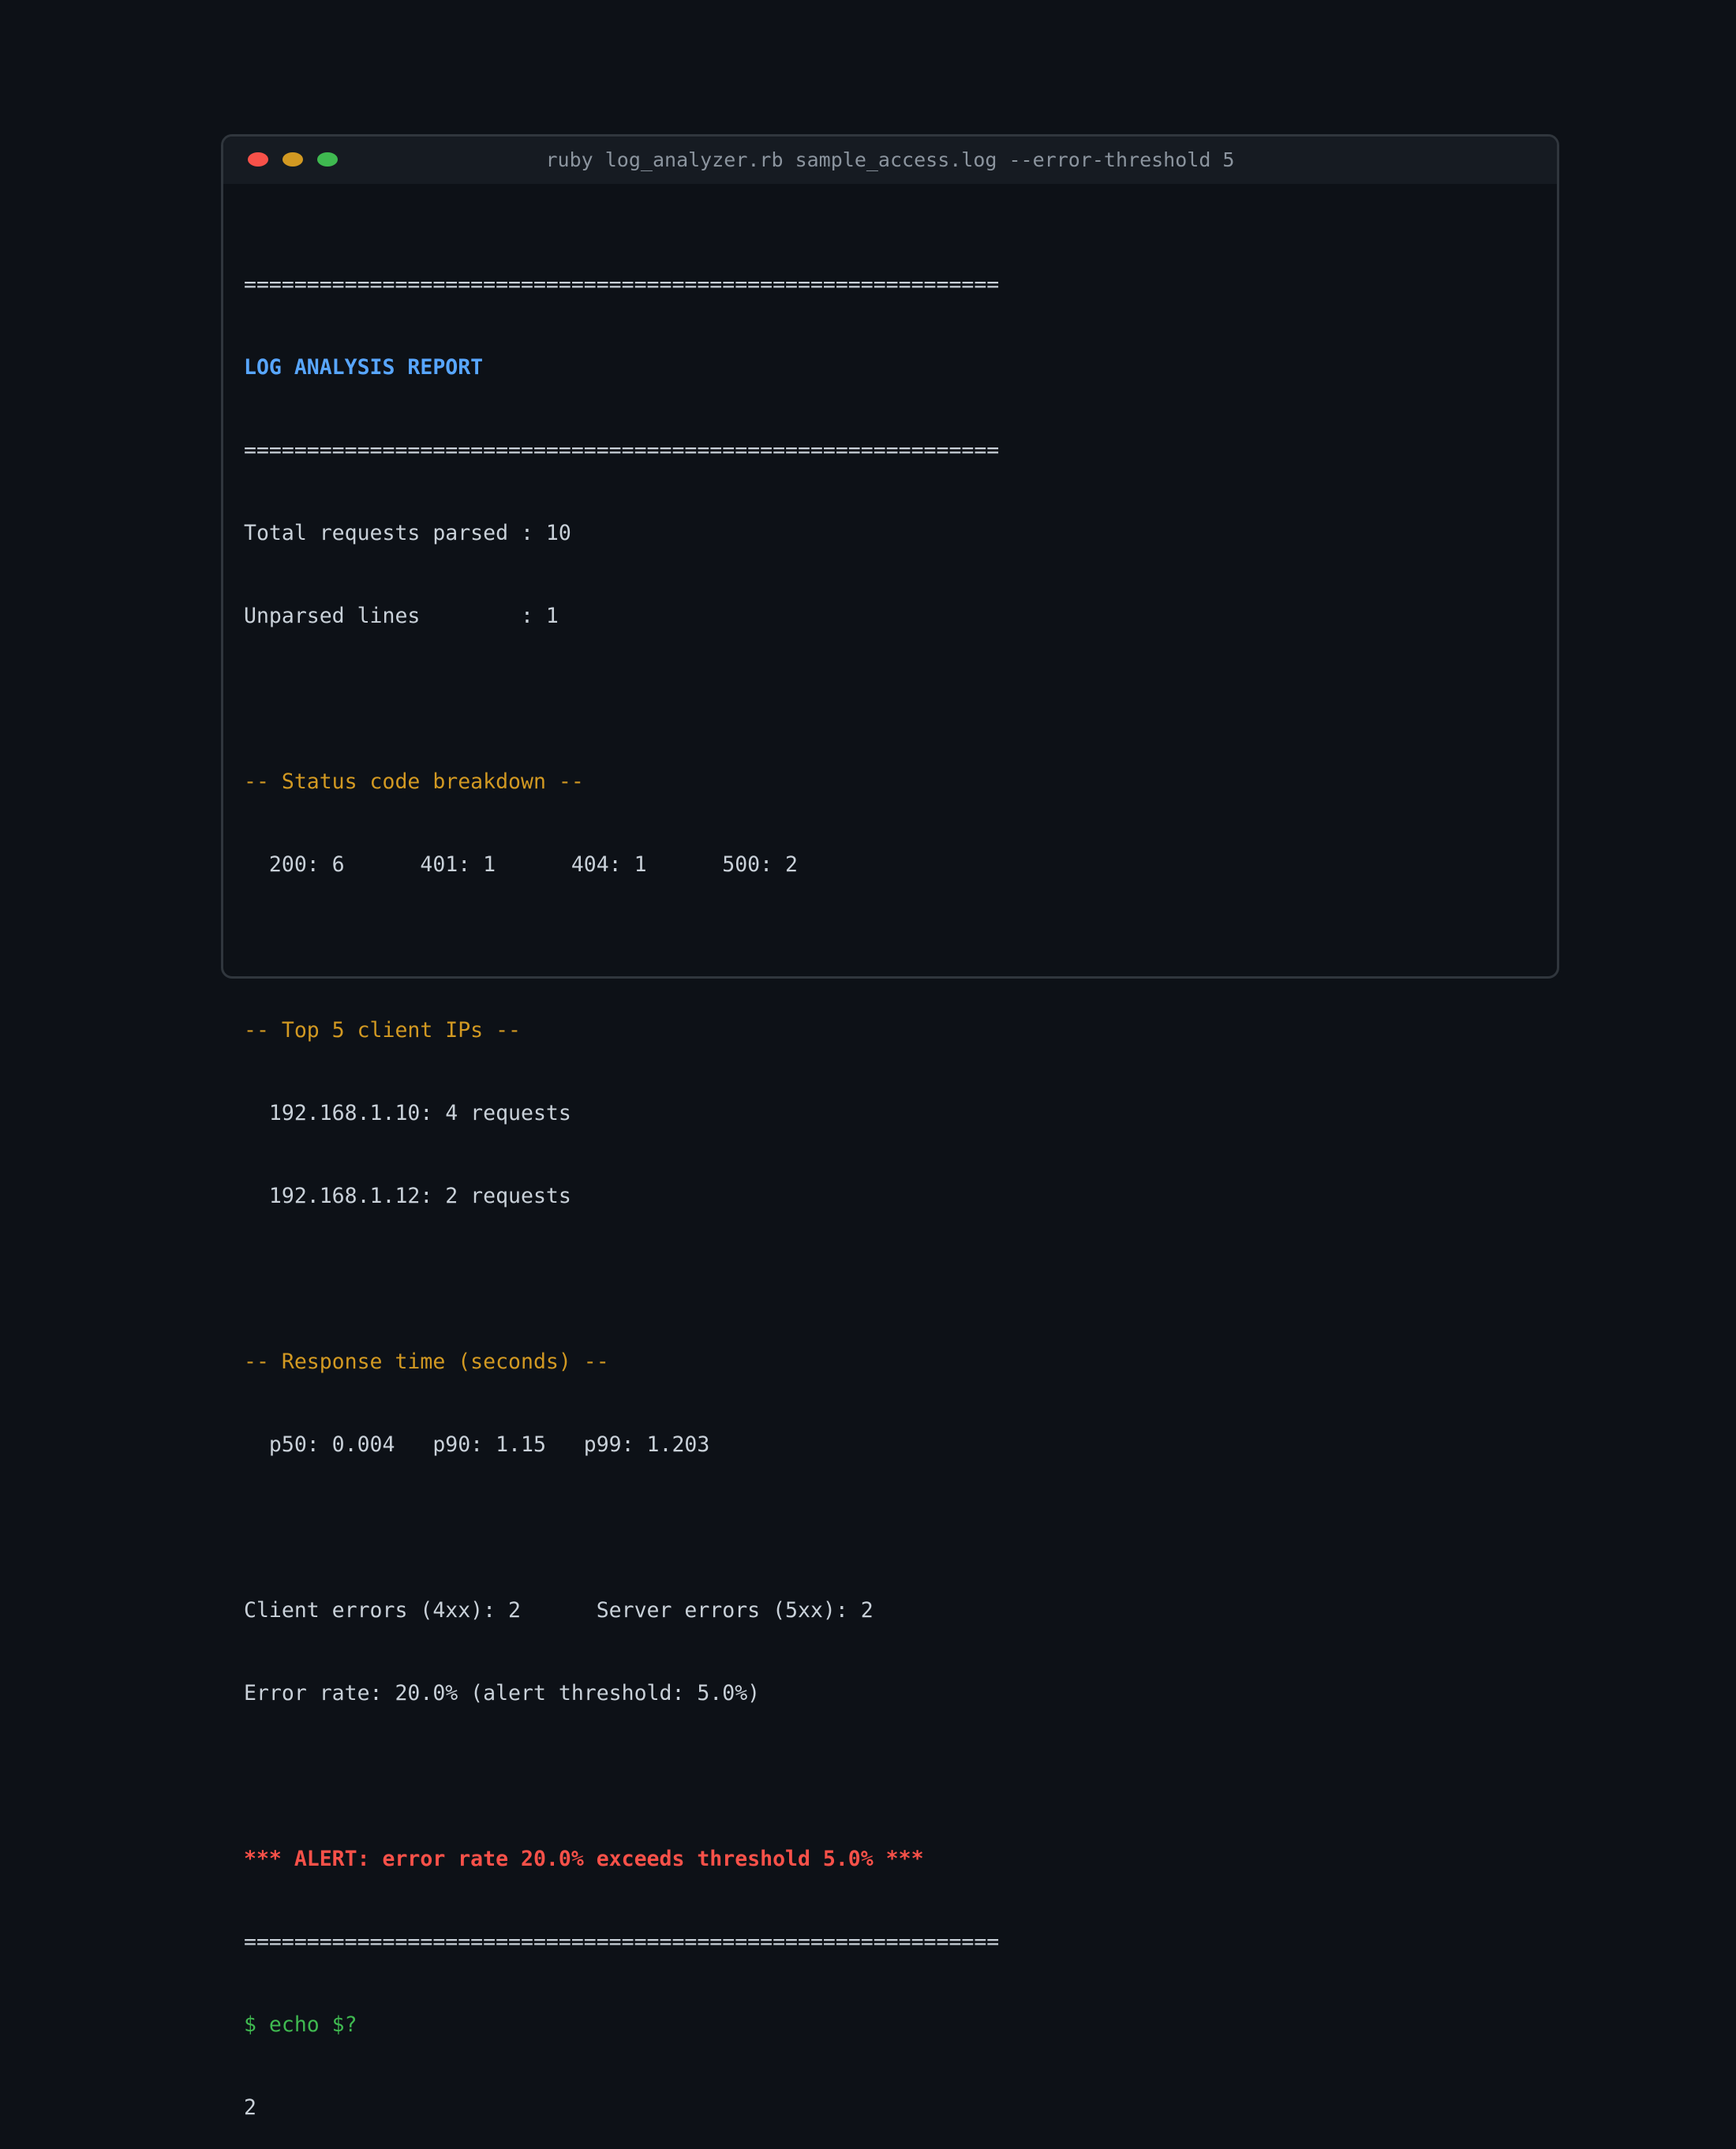 The image size is (1736, 2149). I want to click on top-ips-heading: -- Top 5 client IPs --, so click(382, 1030).